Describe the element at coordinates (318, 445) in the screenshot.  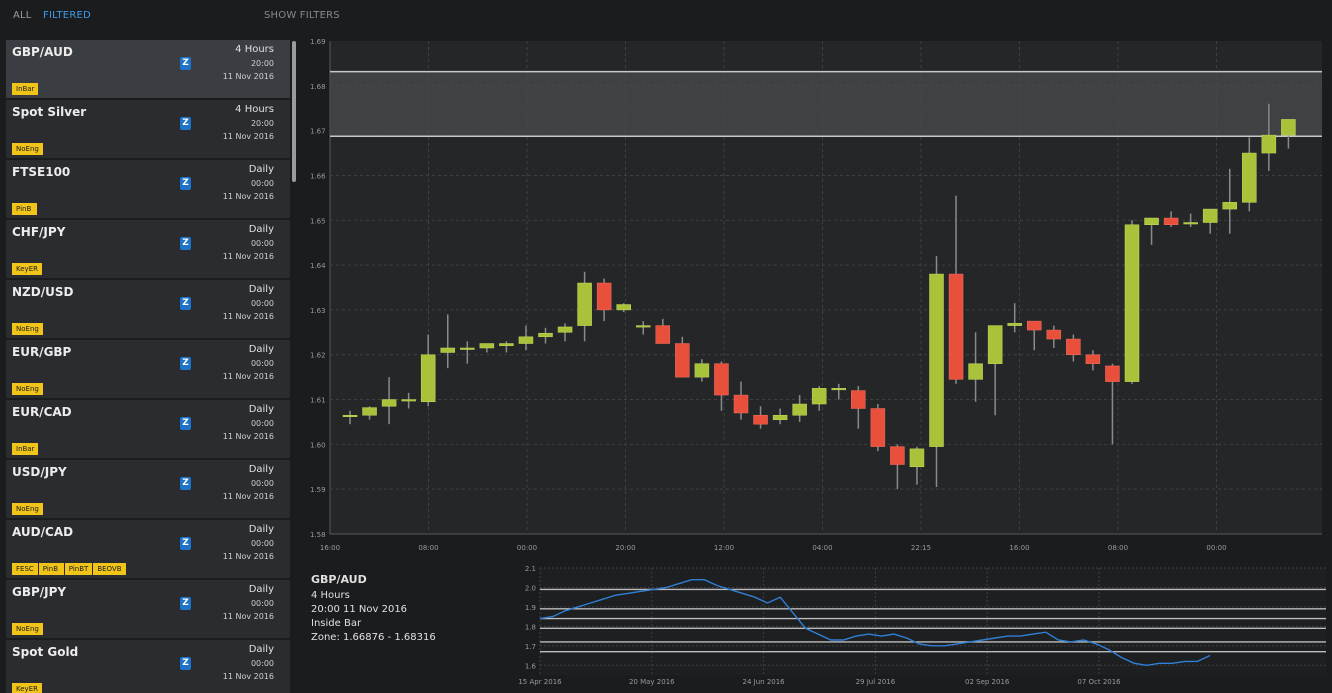
I see `y-tick-label: 1.60` at that location.